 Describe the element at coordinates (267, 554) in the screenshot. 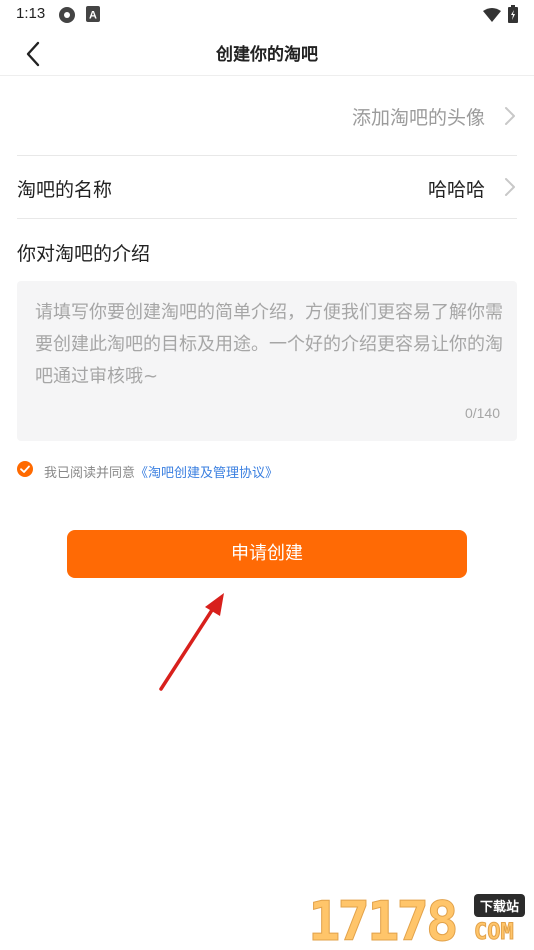

I see `apply-create-button: 申请创建` at that location.